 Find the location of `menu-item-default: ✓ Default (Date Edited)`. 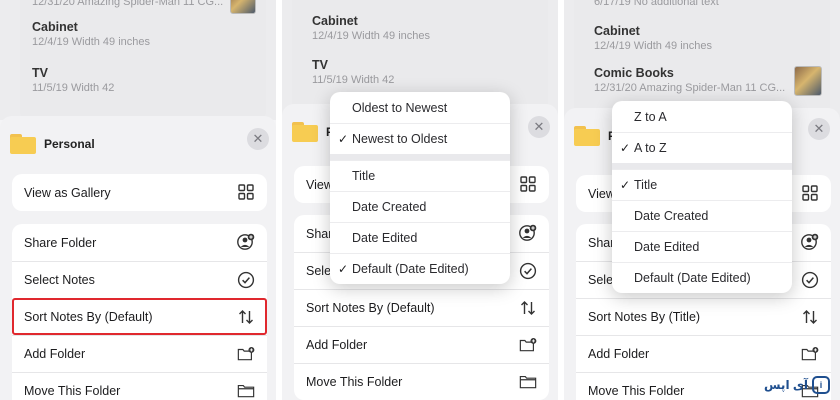

menu-item-default: ✓ Default (Date Edited) is located at coordinates (420, 268).